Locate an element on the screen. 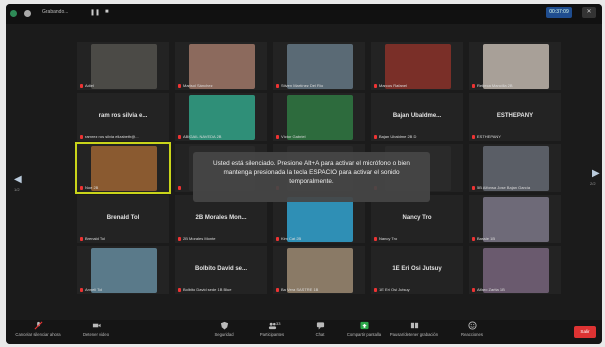 Image resolution: width=605 pixels, height=347 pixels. participant-label: Anneli Tol is located at coordinates (91, 289).